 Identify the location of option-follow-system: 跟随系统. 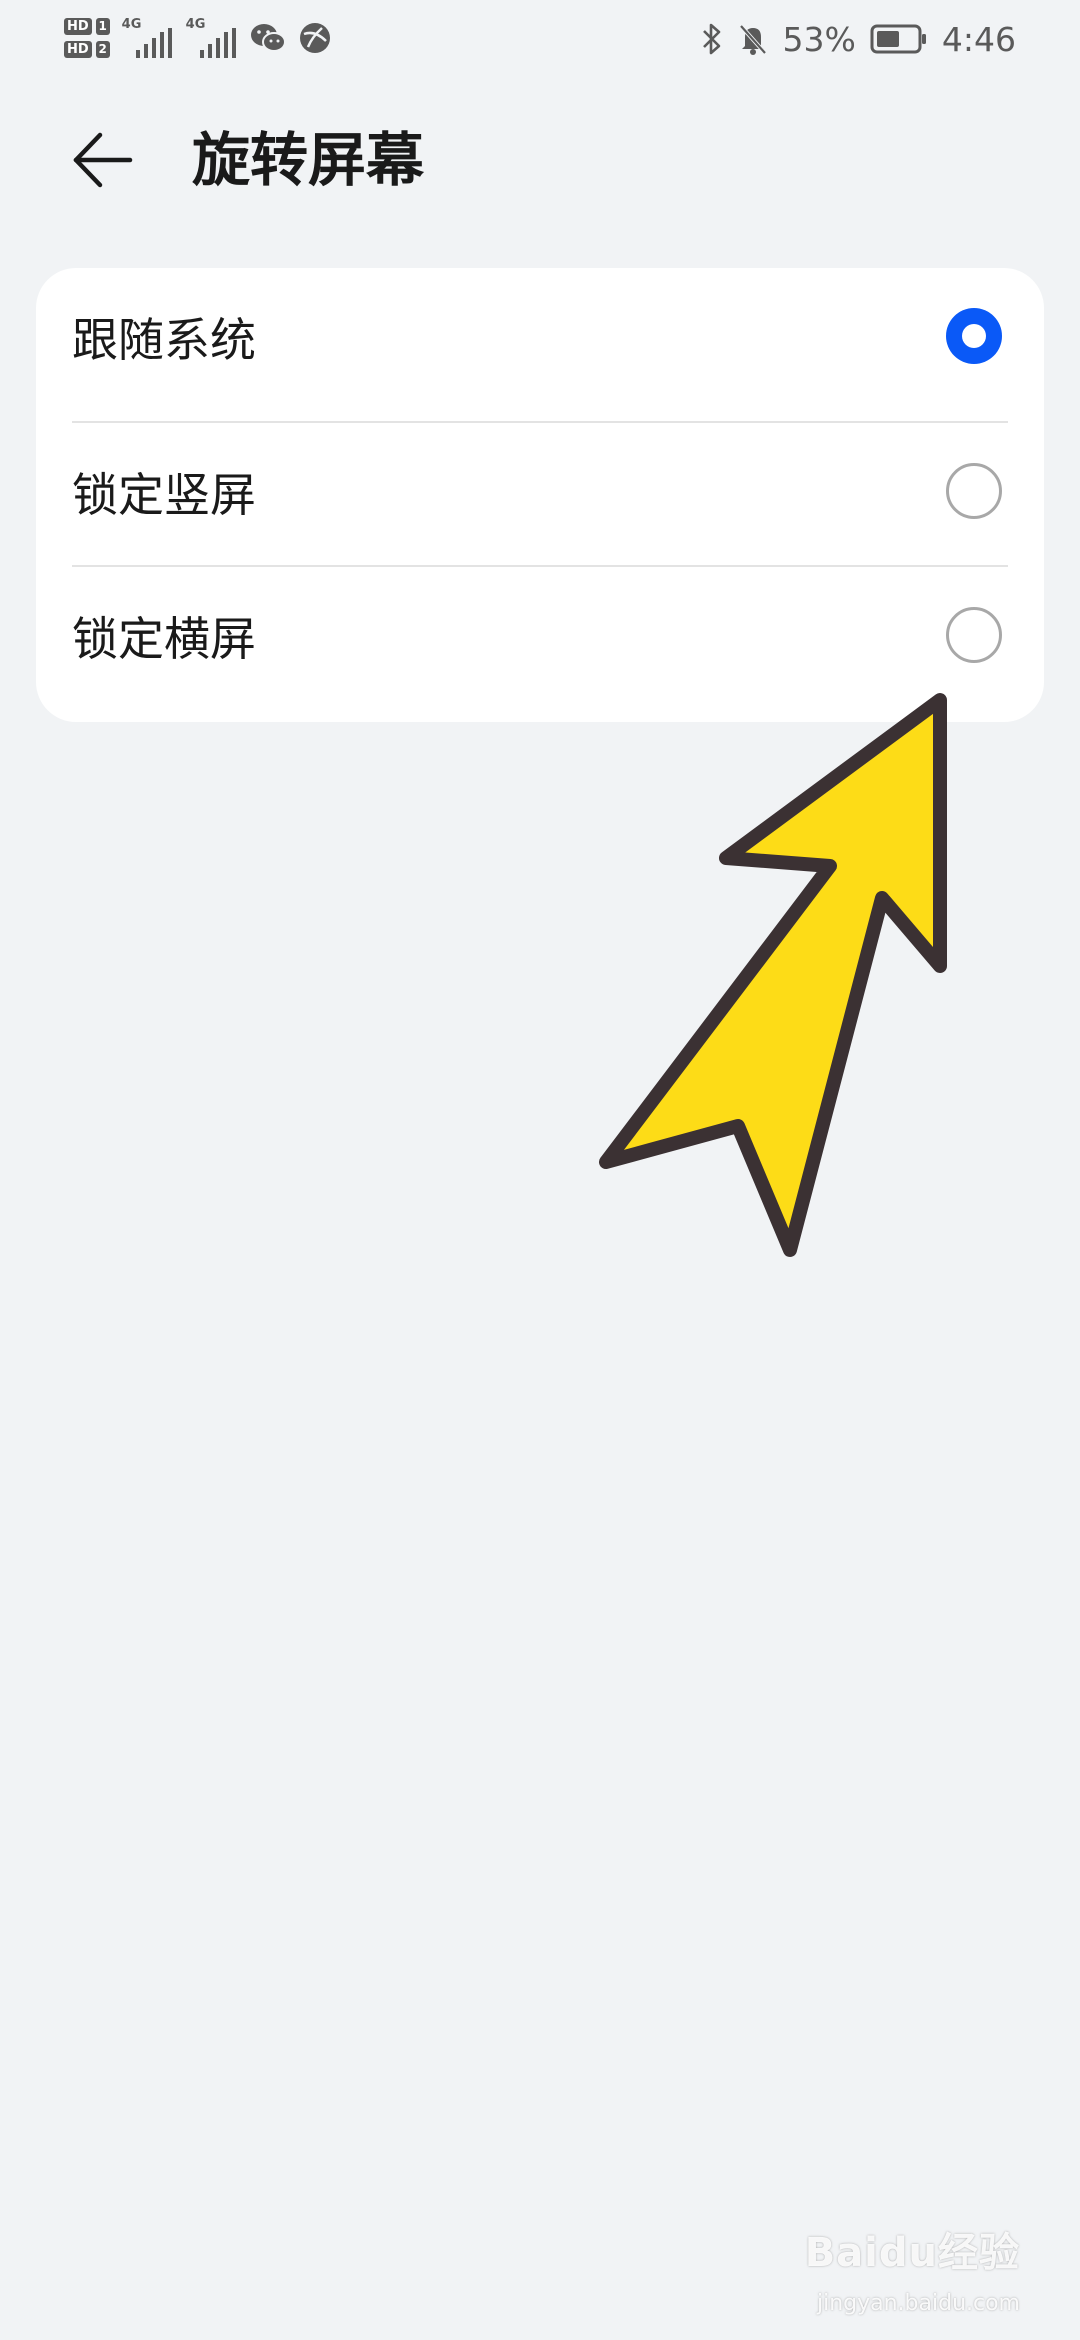
(540, 340).